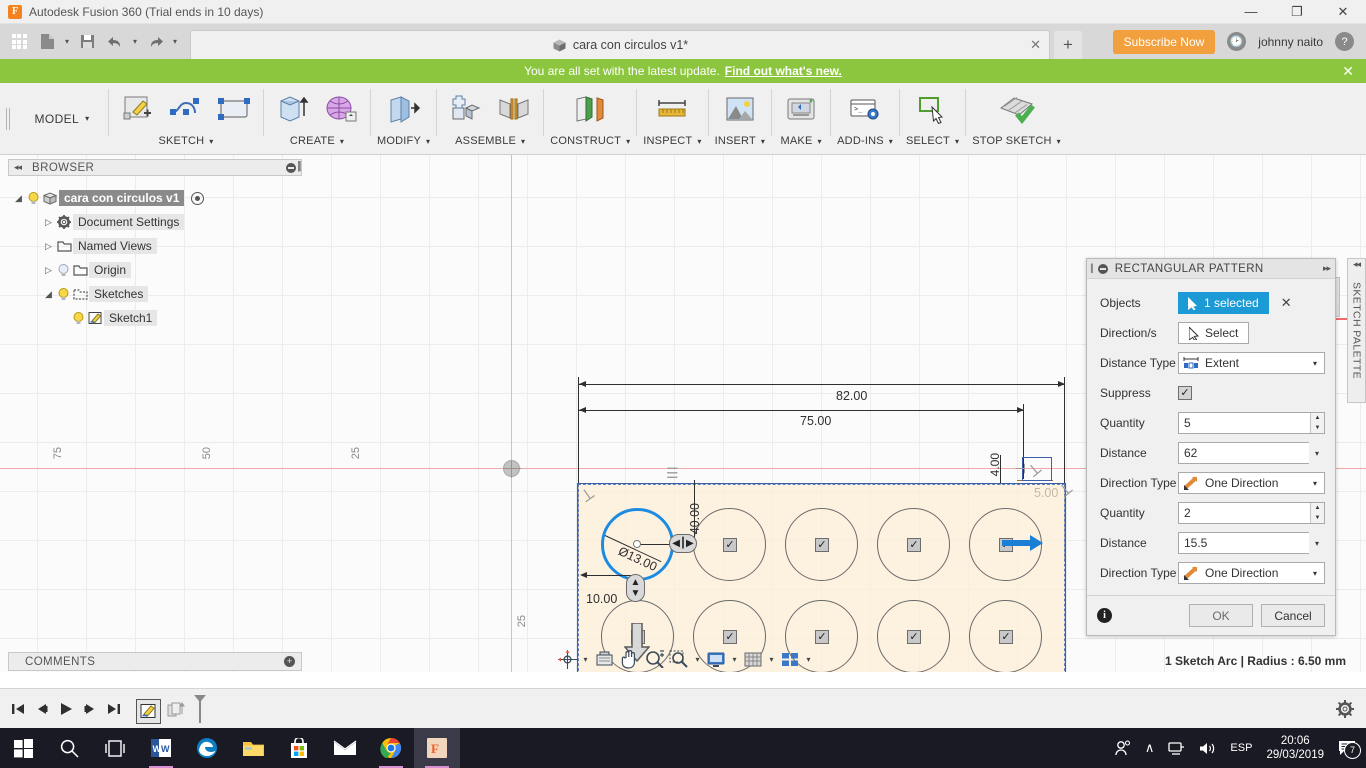 Image resolution: width=1366 pixels, height=768 pixels. Describe the element at coordinates (33, 198) in the screenshot. I see `visibility-bulb-icon-root` at that location.